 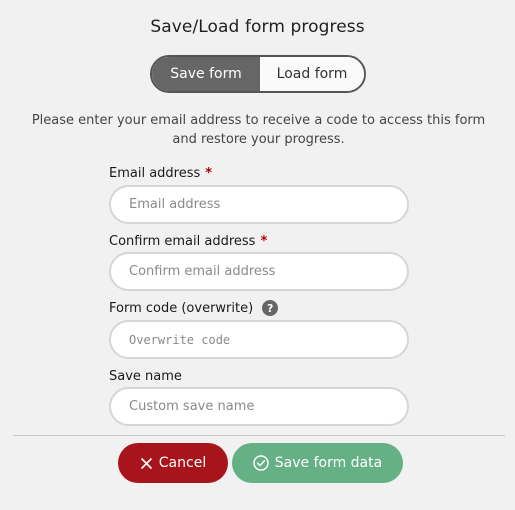 I want to click on question-circle-icon: ?, so click(x=270, y=308).